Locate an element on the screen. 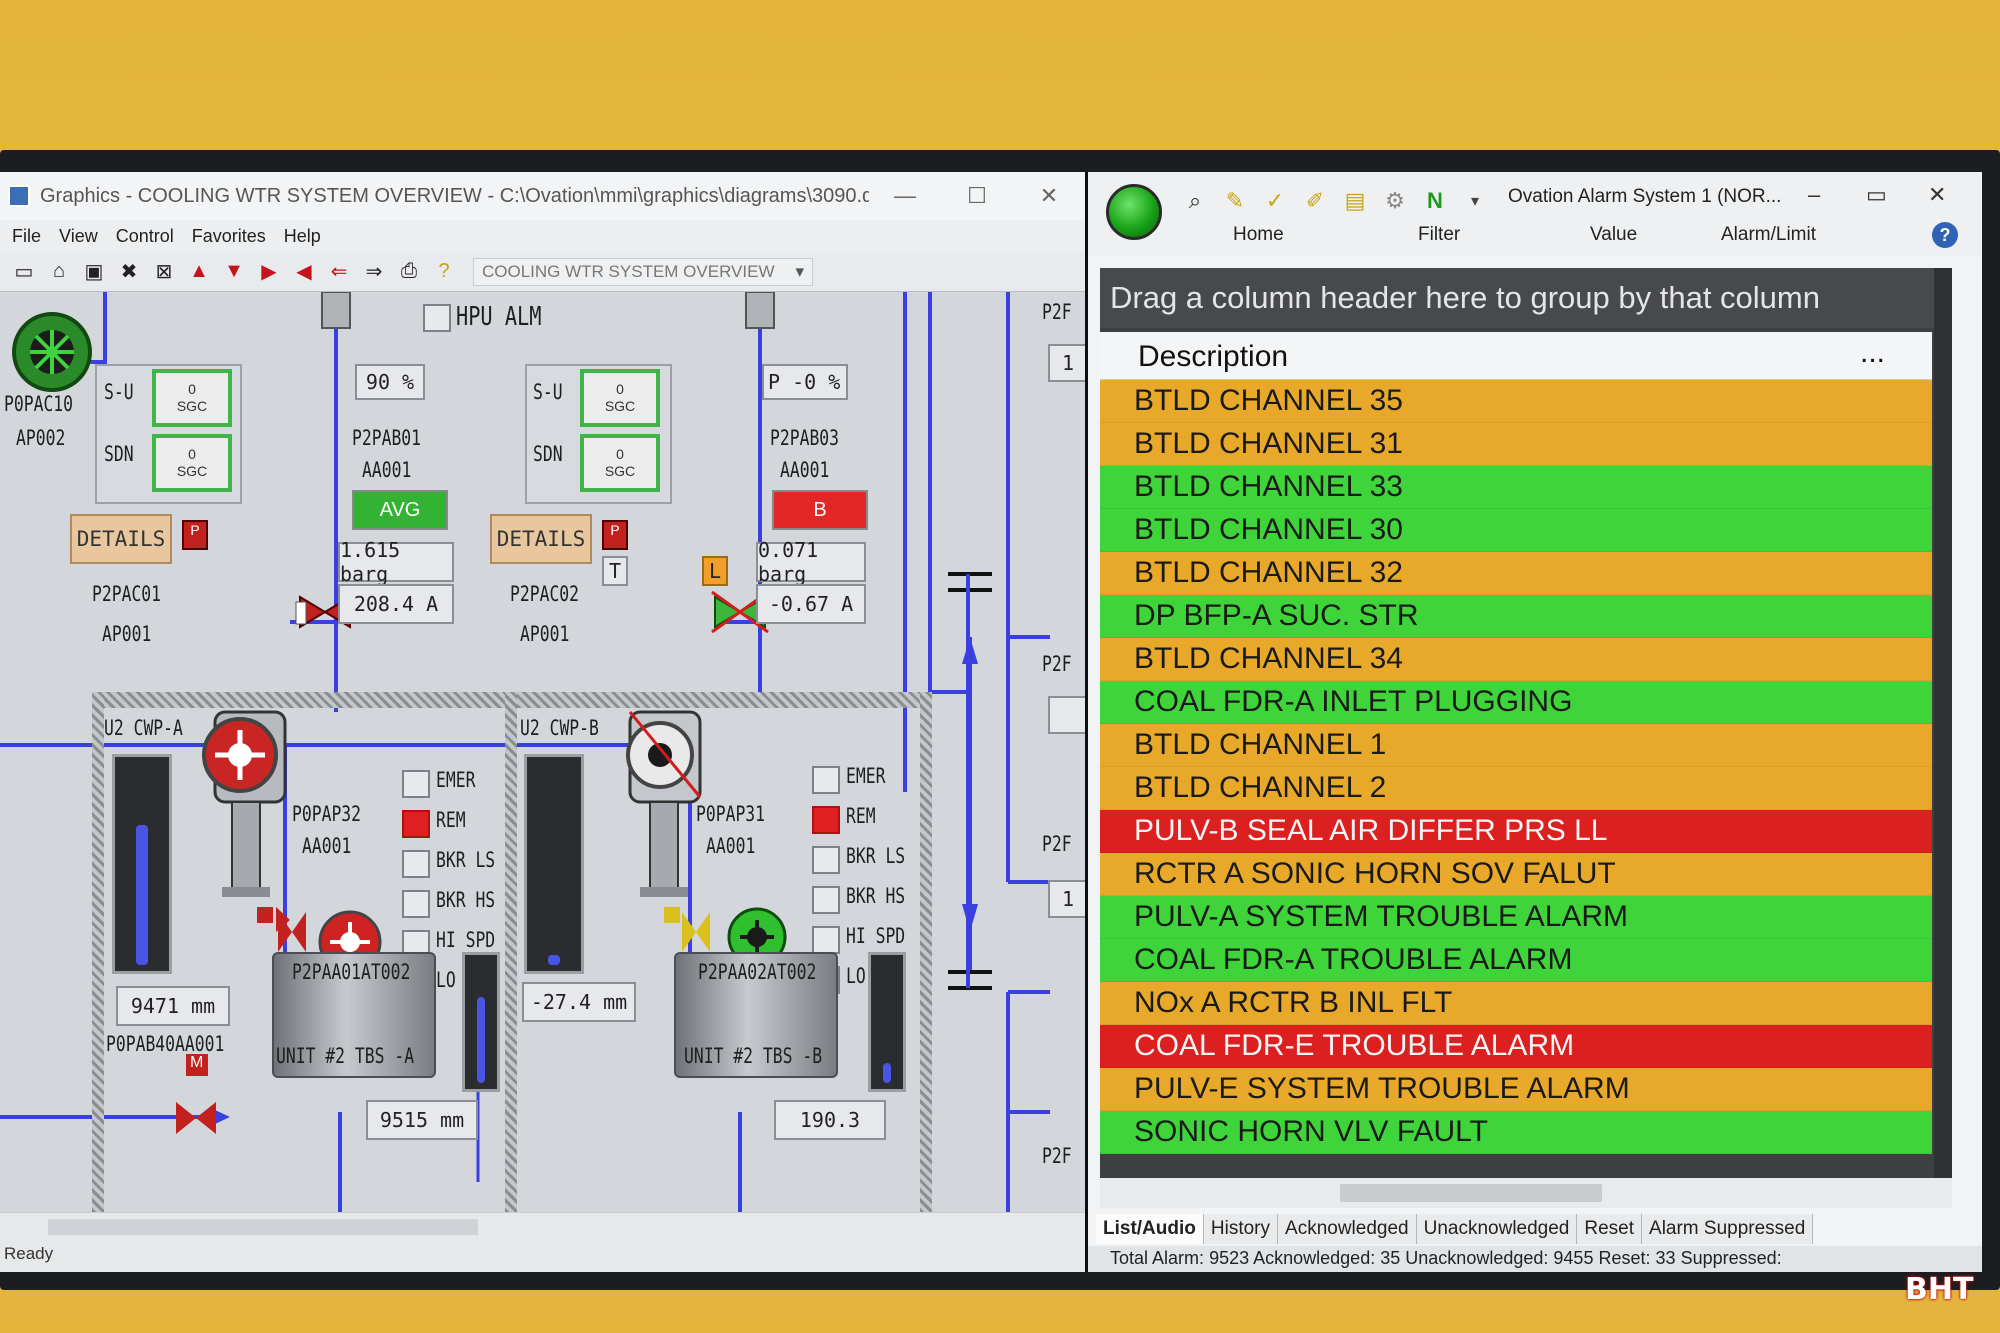 This screenshot has height=1333, width=2000. alarm-row: PULV-B SEAL AIR DIFFER PRS LL is located at coordinates (1516, 831).